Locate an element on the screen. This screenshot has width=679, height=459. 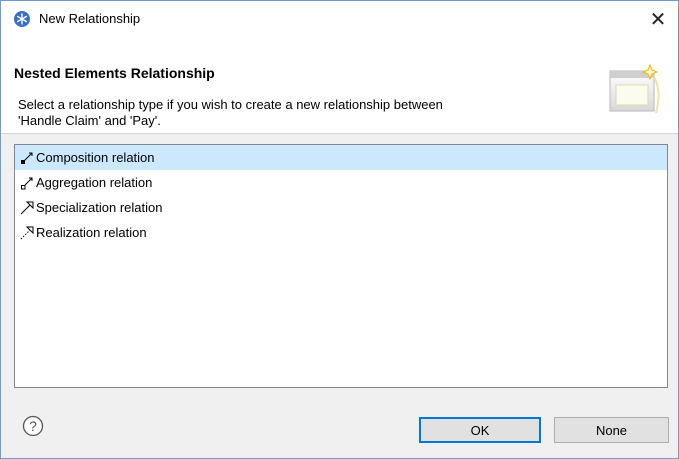
ok-button: OK is located at coordinates (480, 430).